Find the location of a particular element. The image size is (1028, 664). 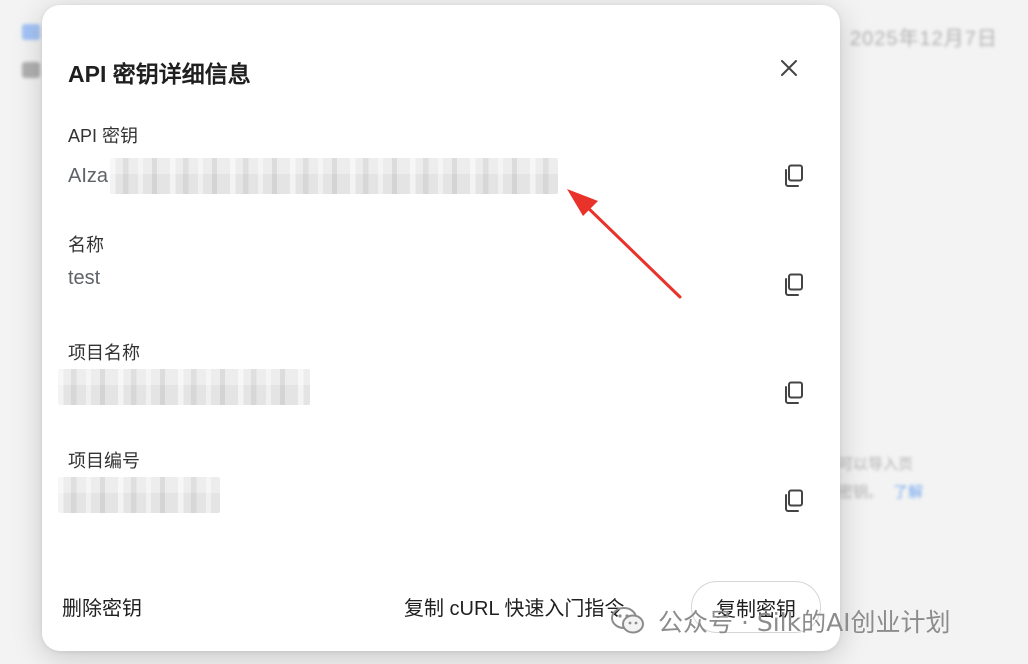

wechat-icon is located at coordinates (628, 621).